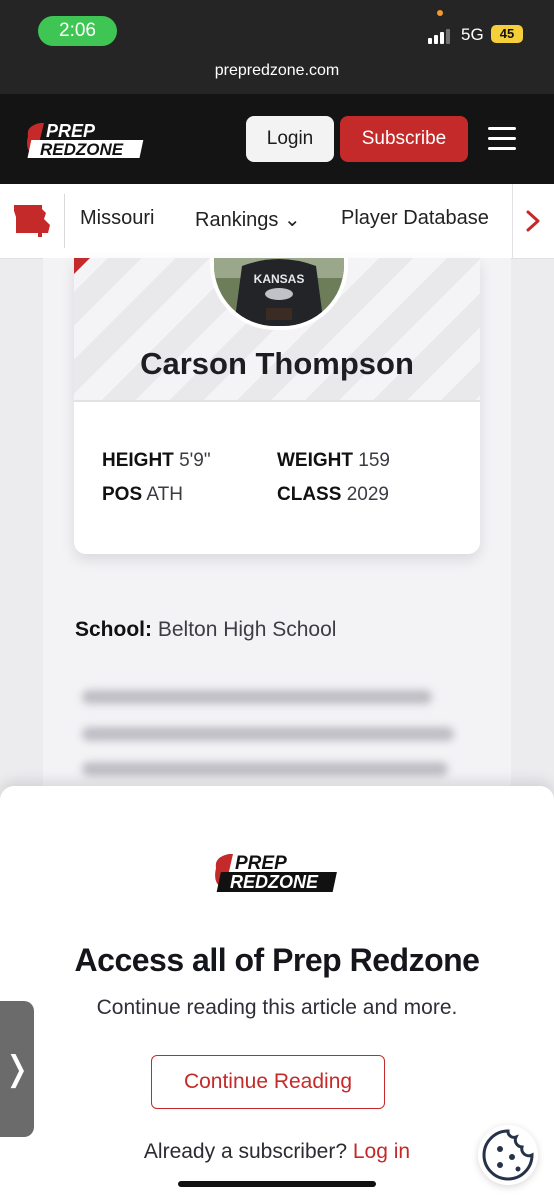 The height and width of the screenshot is (1200, 554). I want to click on stat-position: POS ATH, so click(142, 494).